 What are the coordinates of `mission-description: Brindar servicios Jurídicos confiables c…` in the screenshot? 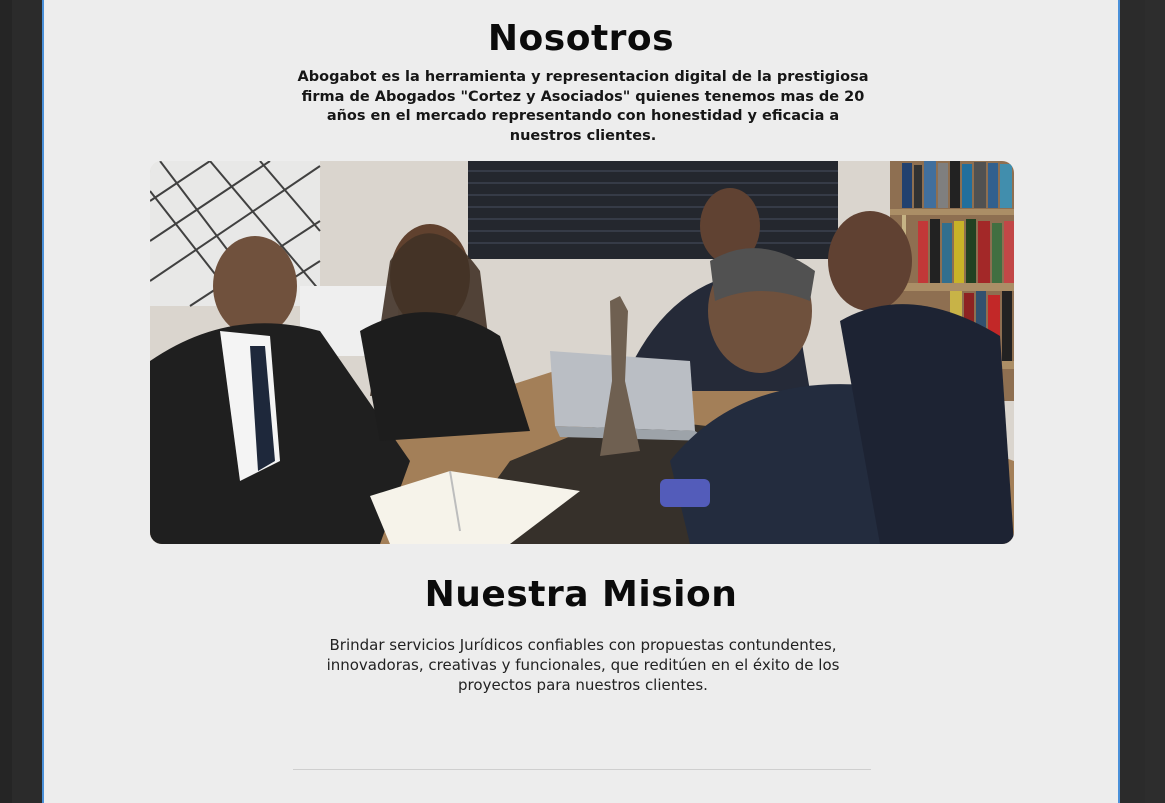 It's located at (583, 665).